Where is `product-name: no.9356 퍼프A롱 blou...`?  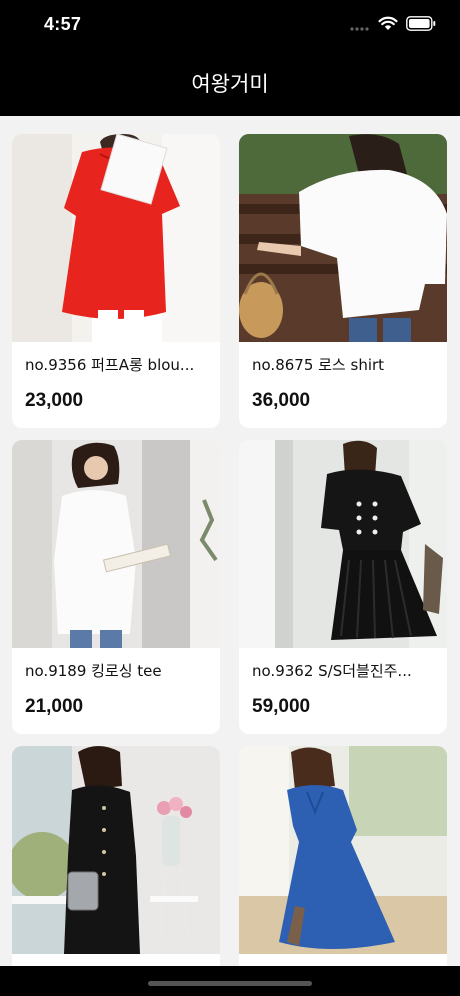
product-name: no.9356 퍼프A롱 blou... is located at coordinates (110, 365).